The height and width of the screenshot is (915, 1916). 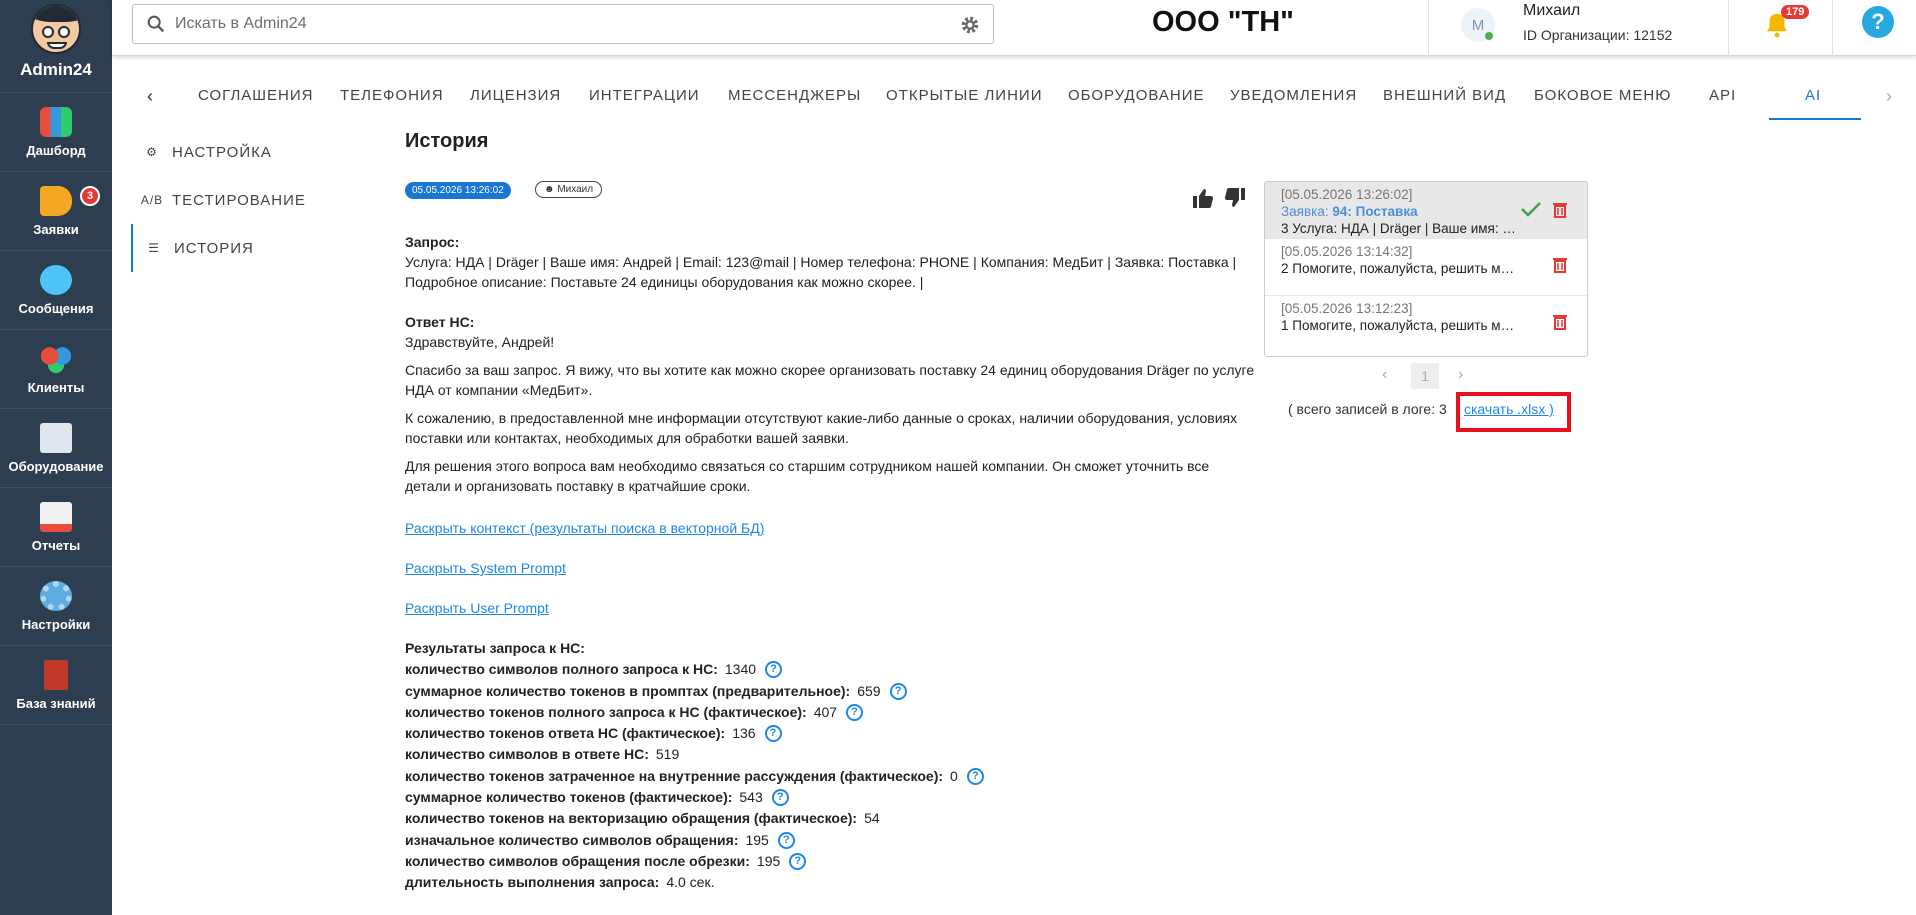 I want to click on history-list-icon: ☰, so click(x=154, y=248).